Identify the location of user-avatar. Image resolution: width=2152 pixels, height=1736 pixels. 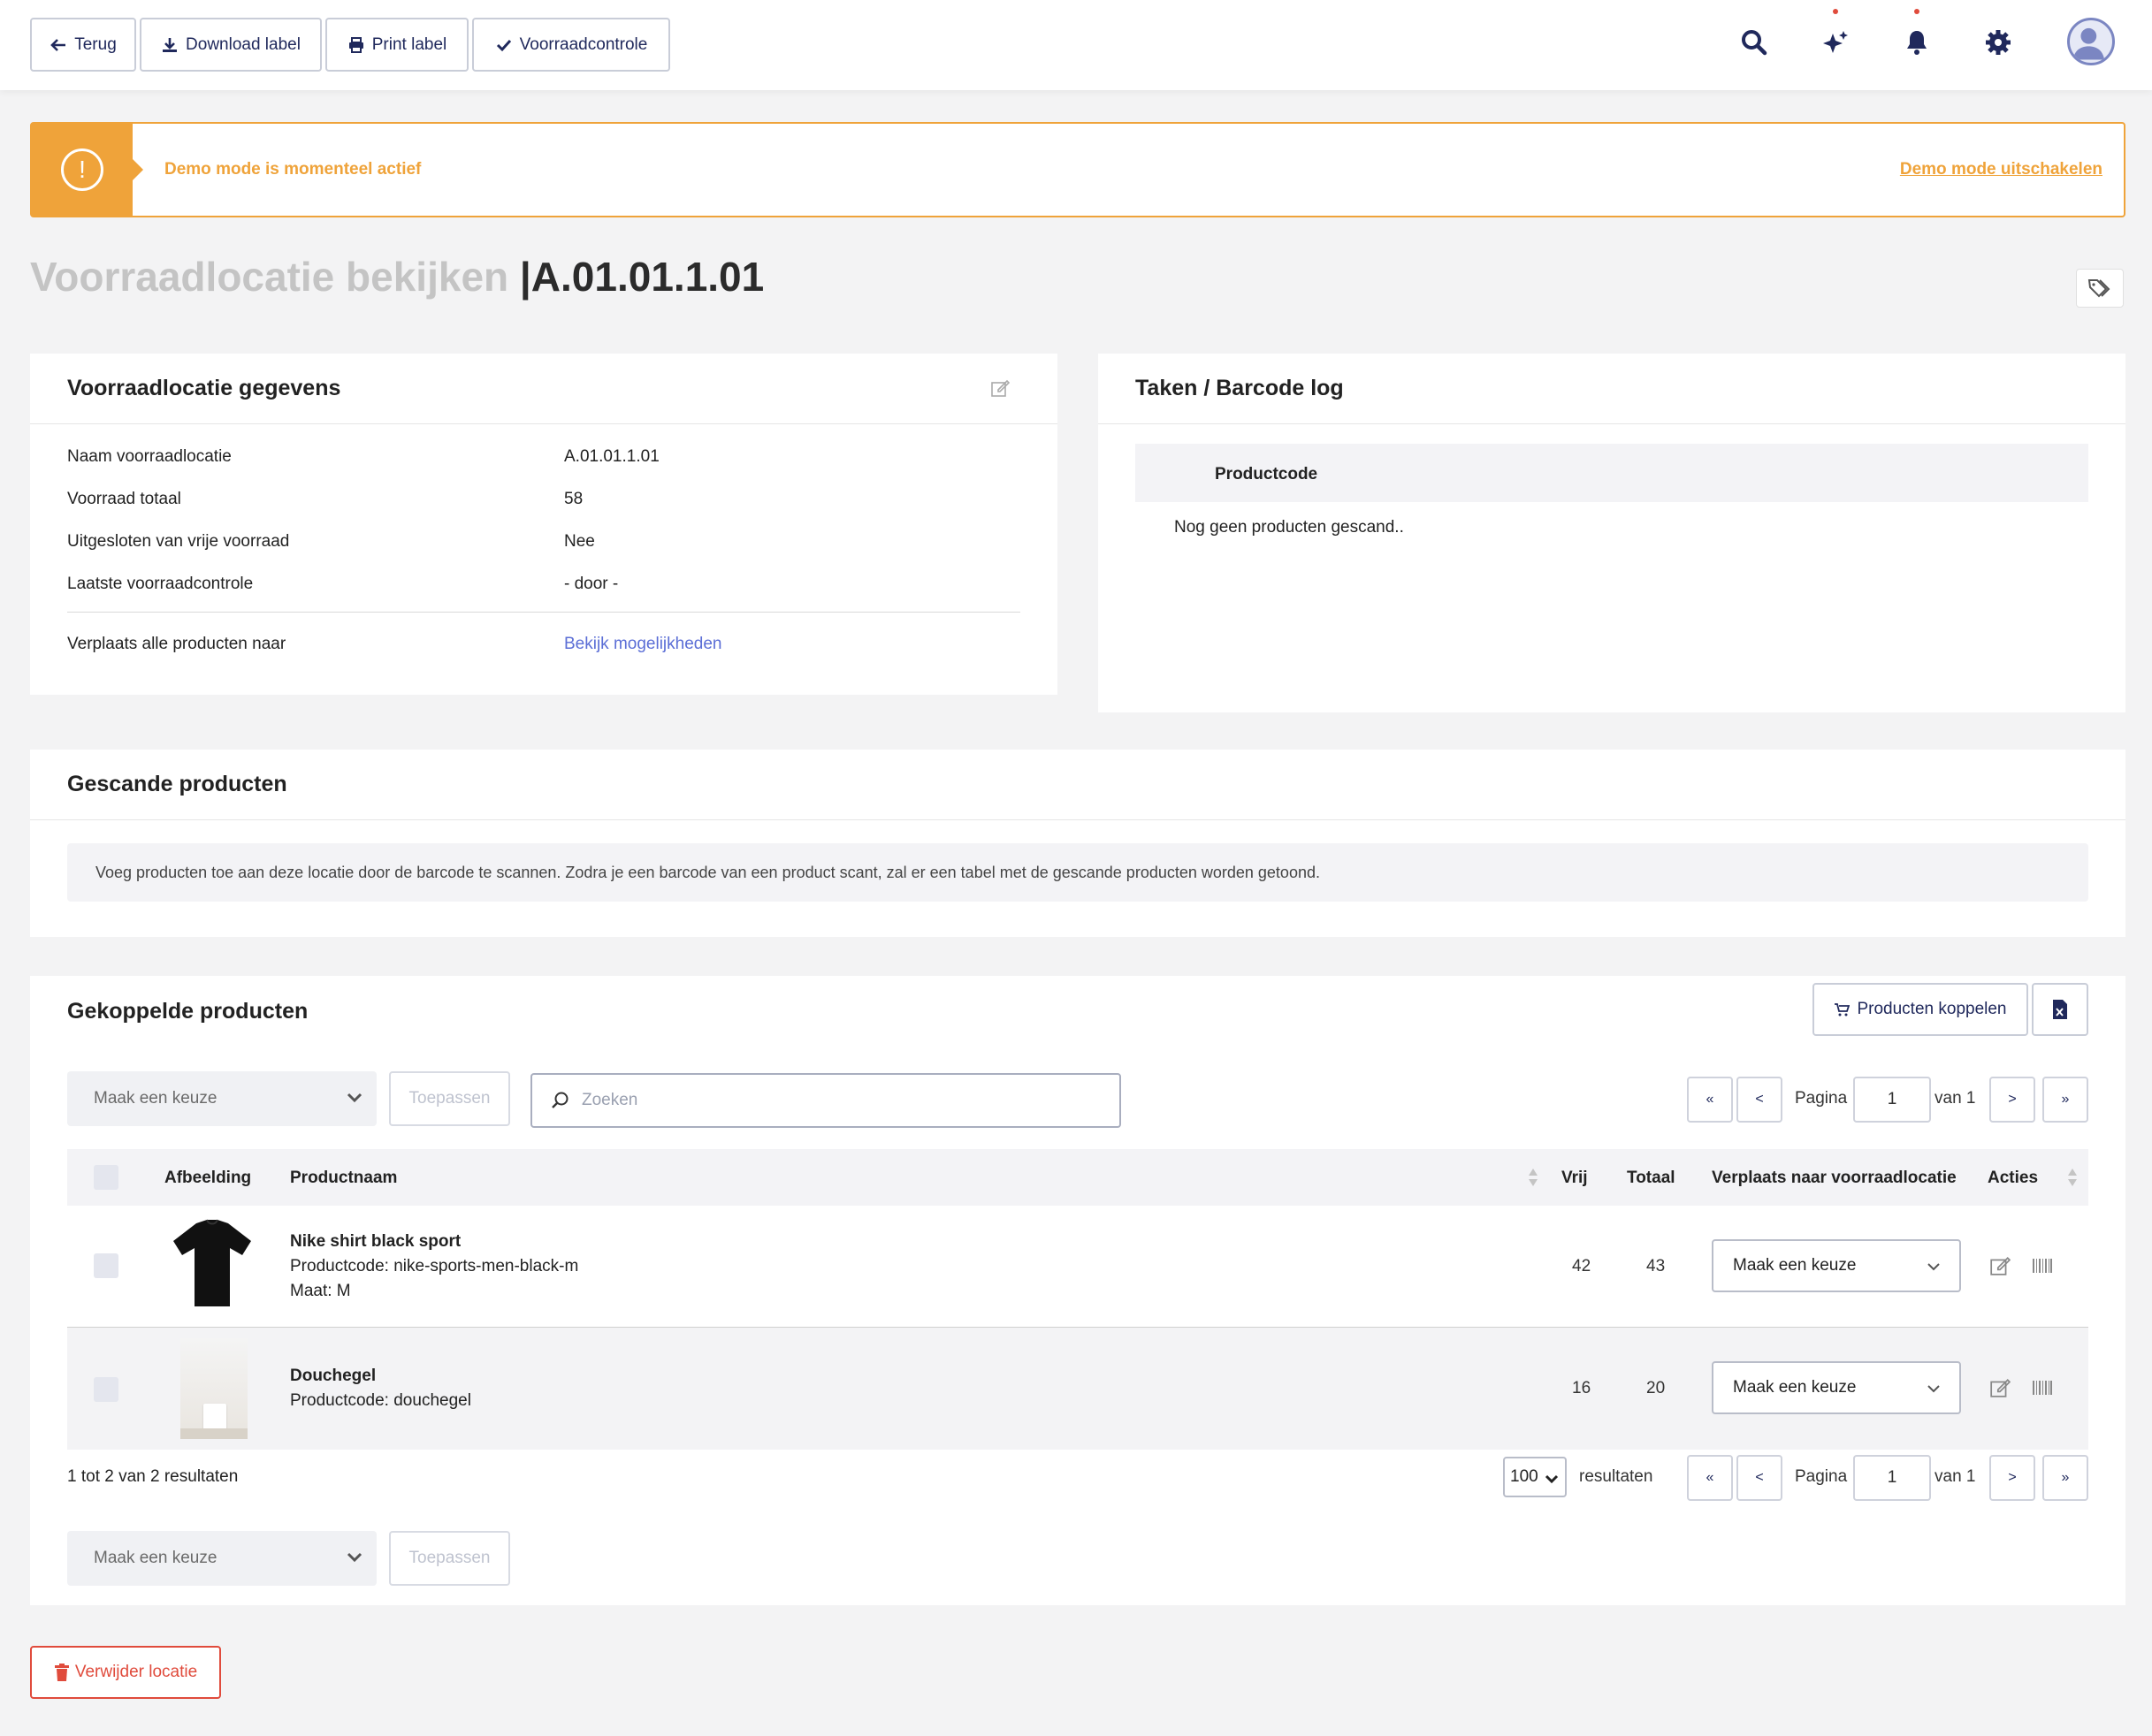
(2091, 41).